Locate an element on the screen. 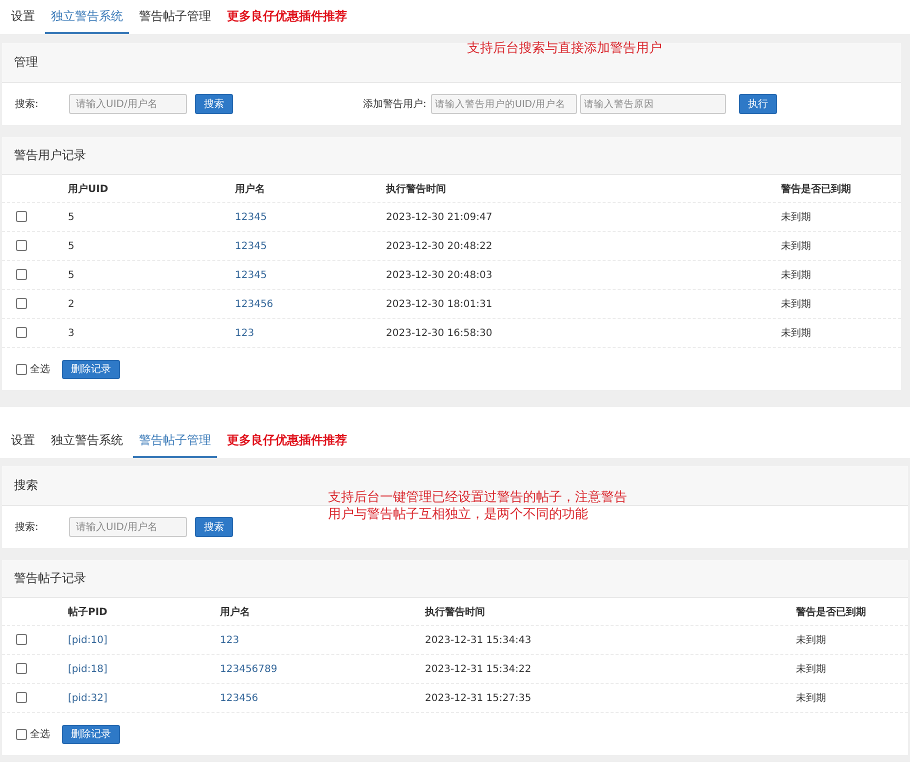  input-field: 请输入警告原因 is located at coordinates (653, 104).